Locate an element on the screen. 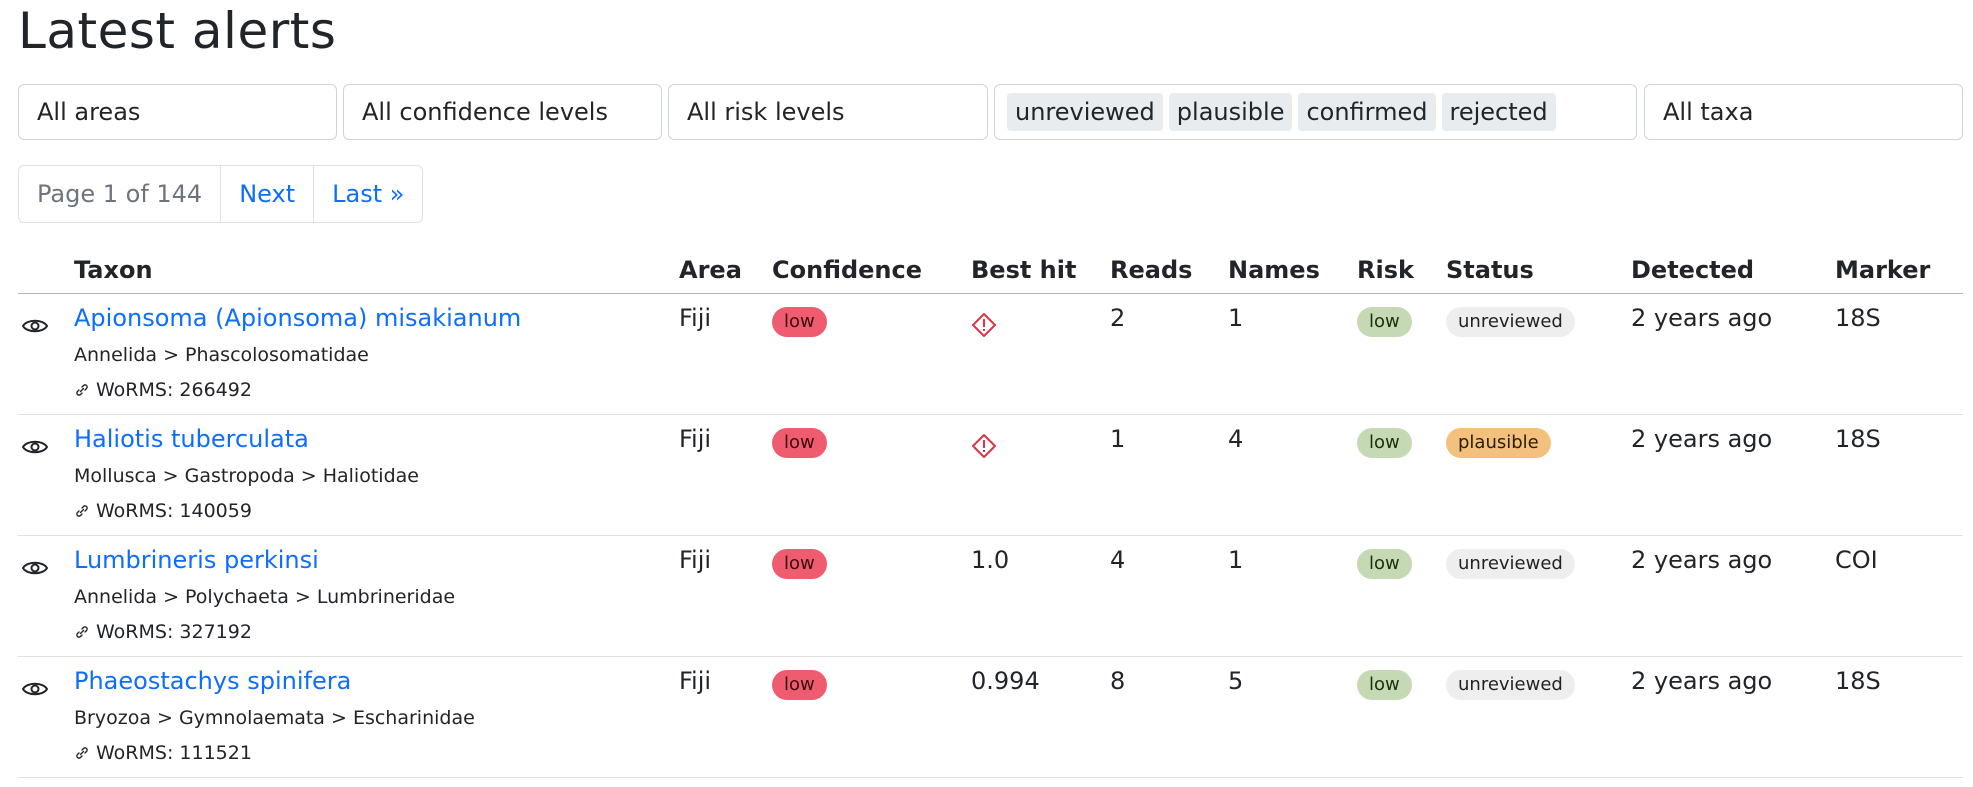  taxon-lineage: Mollusca > Gastropoda > Haliotidae is located at coordinates (246, 476).